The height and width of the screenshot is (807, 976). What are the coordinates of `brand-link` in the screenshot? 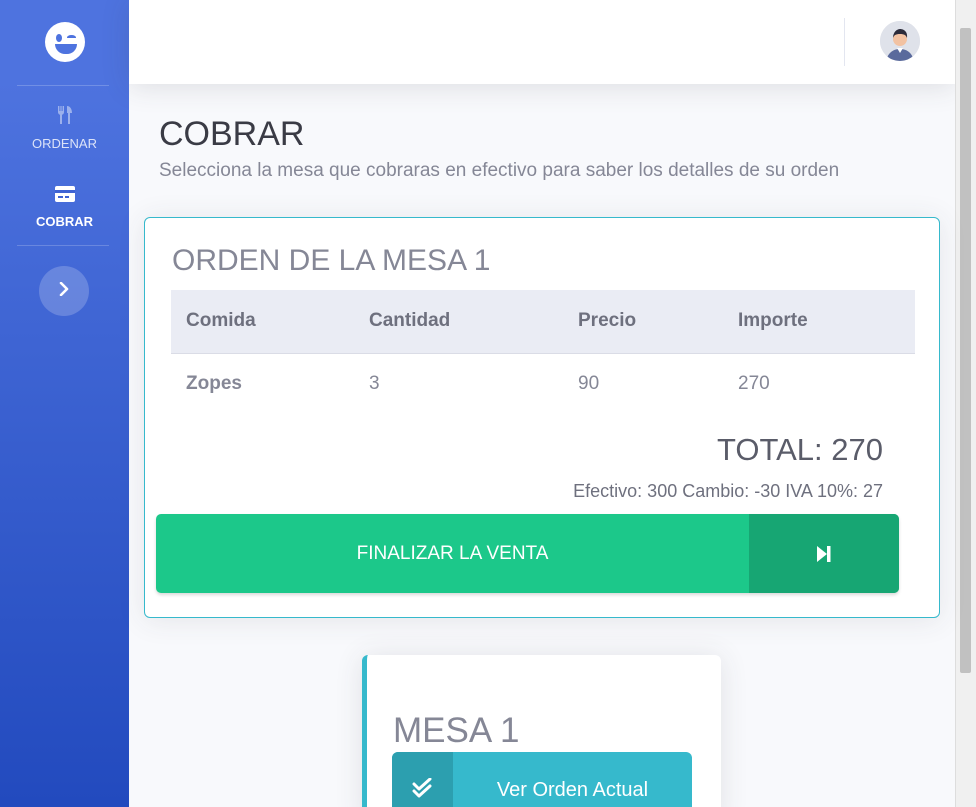 It's located at (64, 42).